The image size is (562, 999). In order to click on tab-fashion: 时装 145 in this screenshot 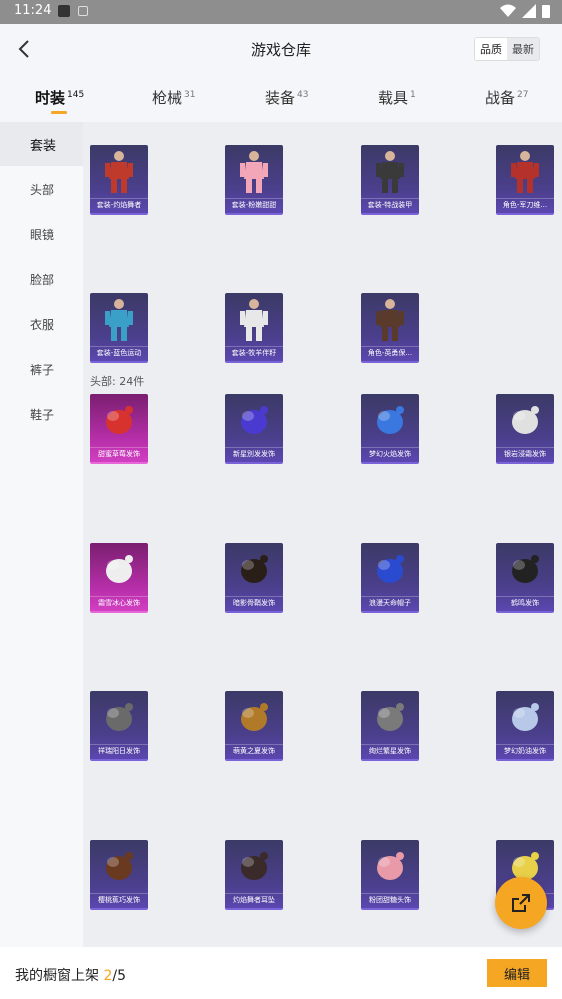, I will do `click(59, 100)`.